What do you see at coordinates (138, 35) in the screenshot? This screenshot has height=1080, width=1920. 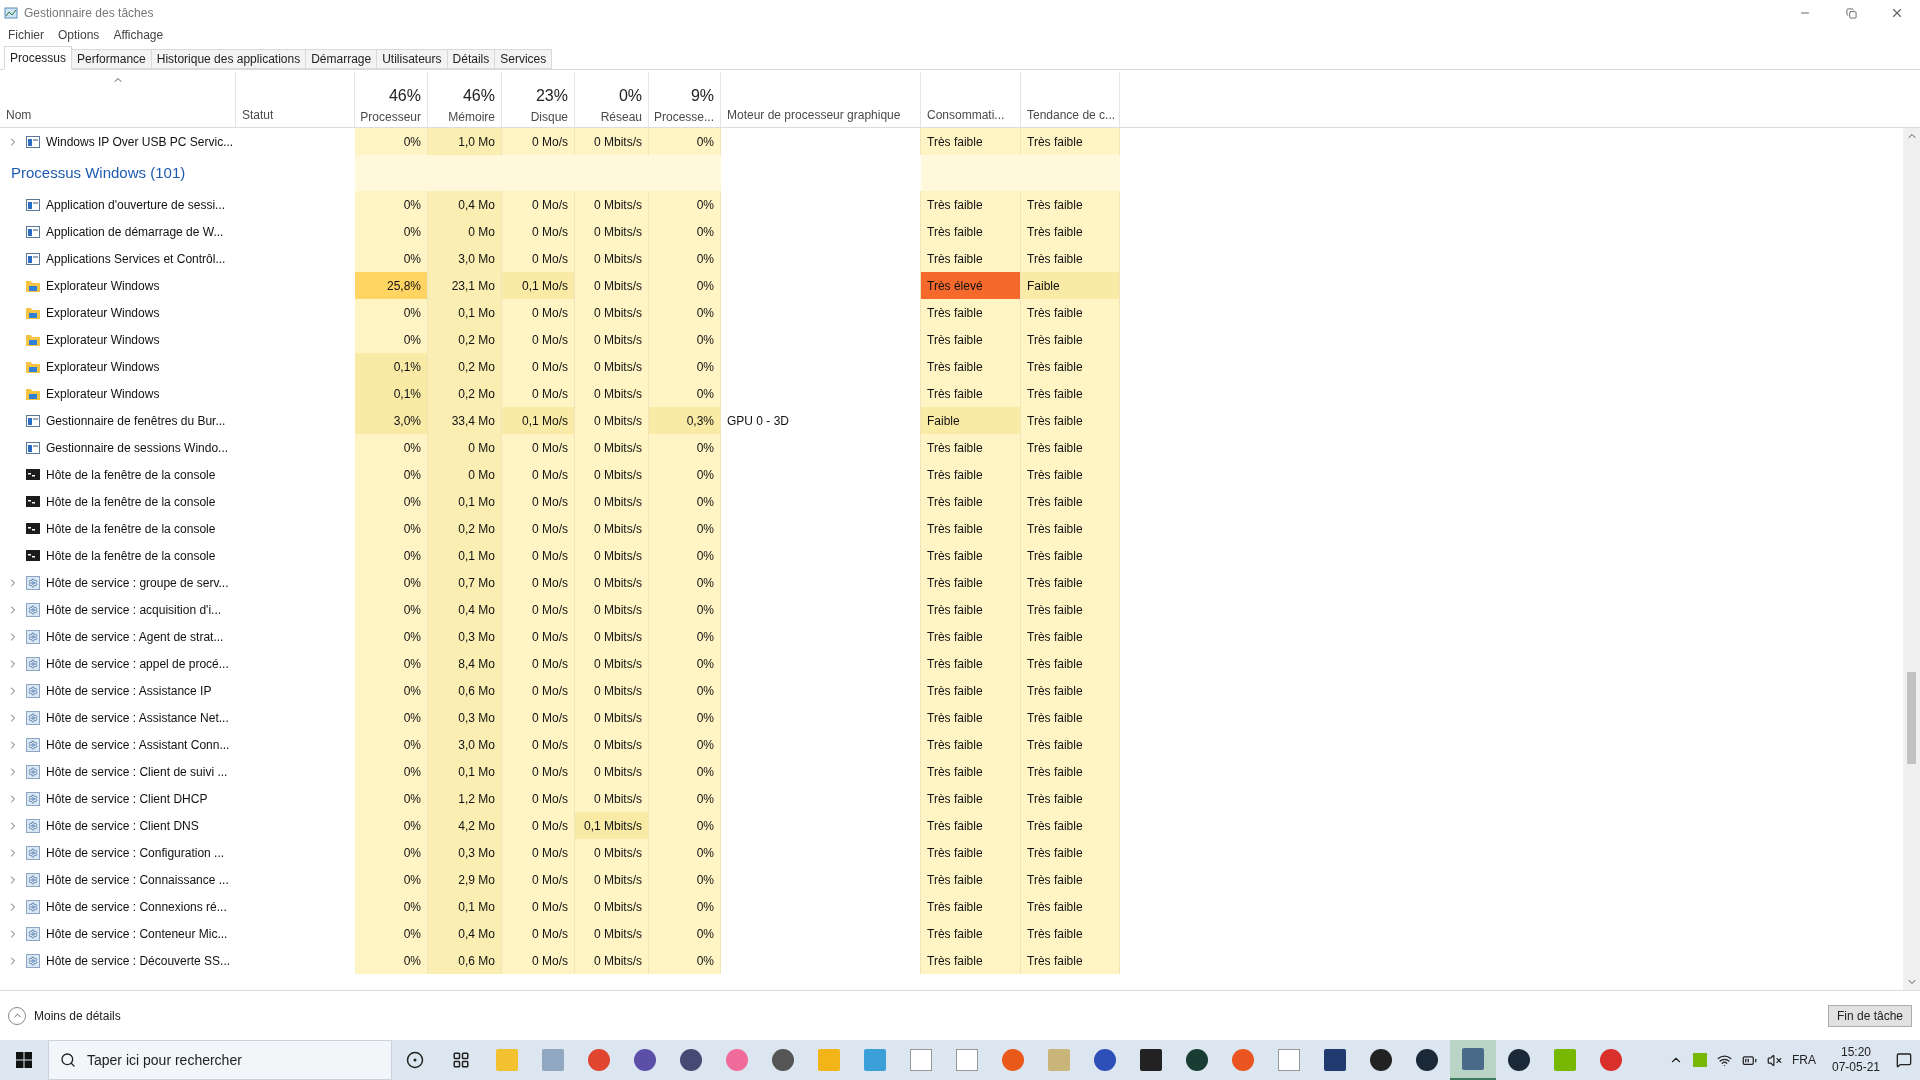 I see `menu-item: Affichage` at bounding box center [138, 35].